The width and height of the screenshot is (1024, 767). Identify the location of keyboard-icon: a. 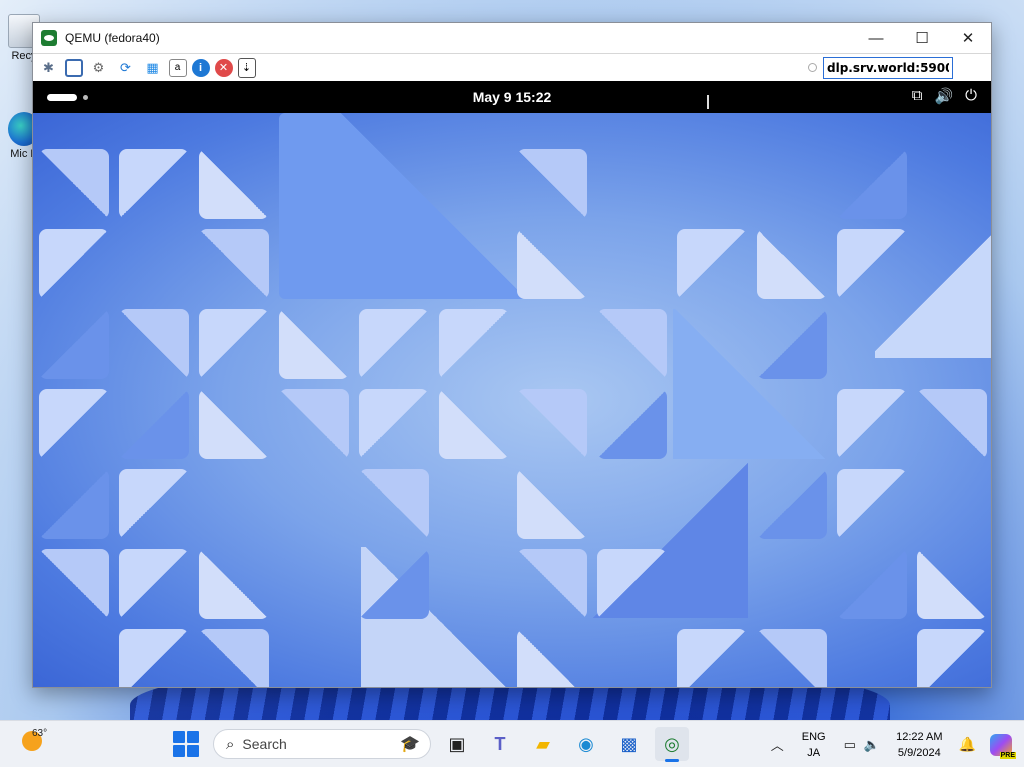
(177, 67).